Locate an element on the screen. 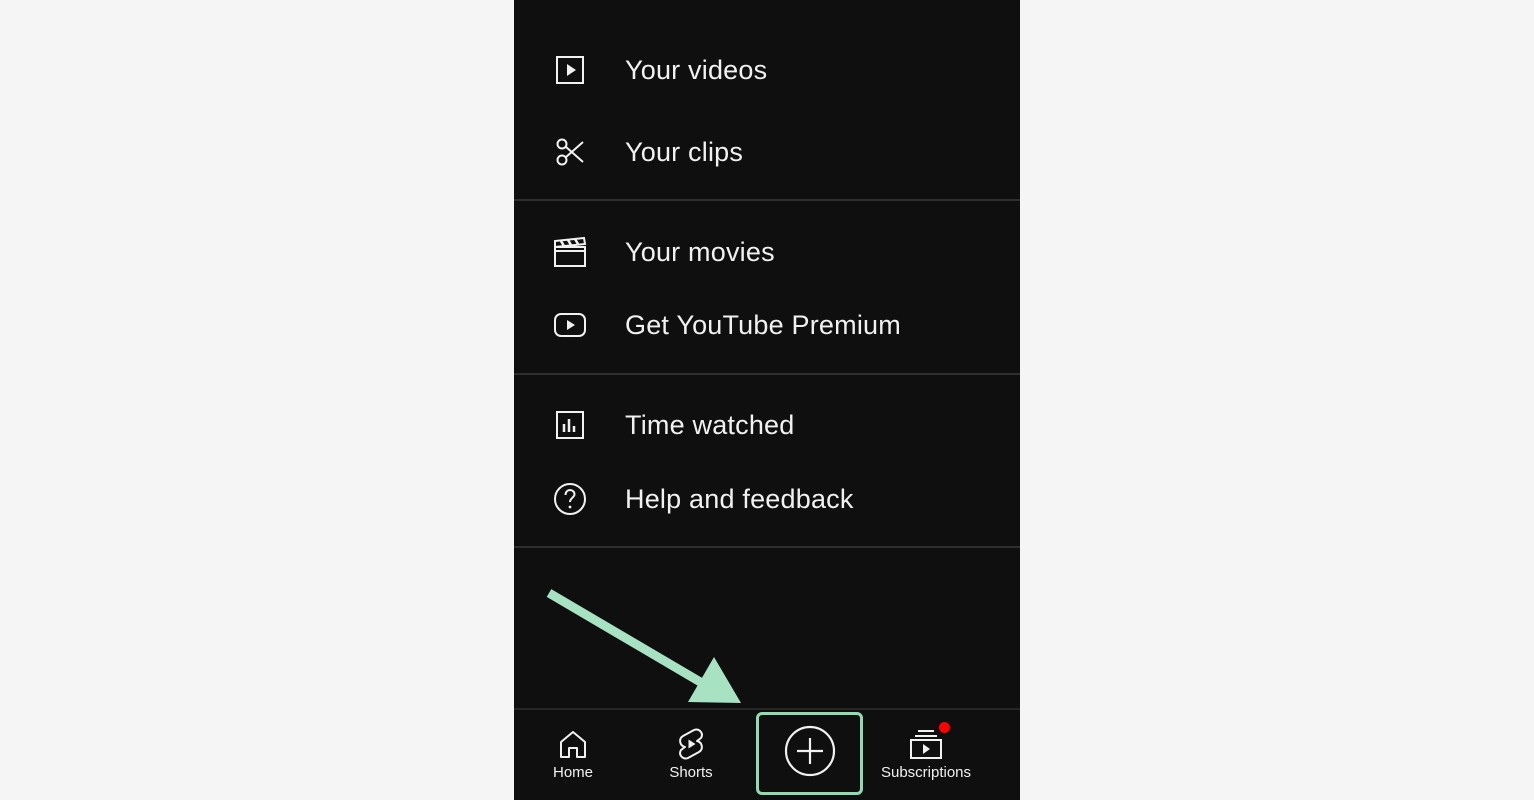 This screenshot has width=1534, height=800. menu-item-your-movies: Your movies is located at coordinates (767, 252).